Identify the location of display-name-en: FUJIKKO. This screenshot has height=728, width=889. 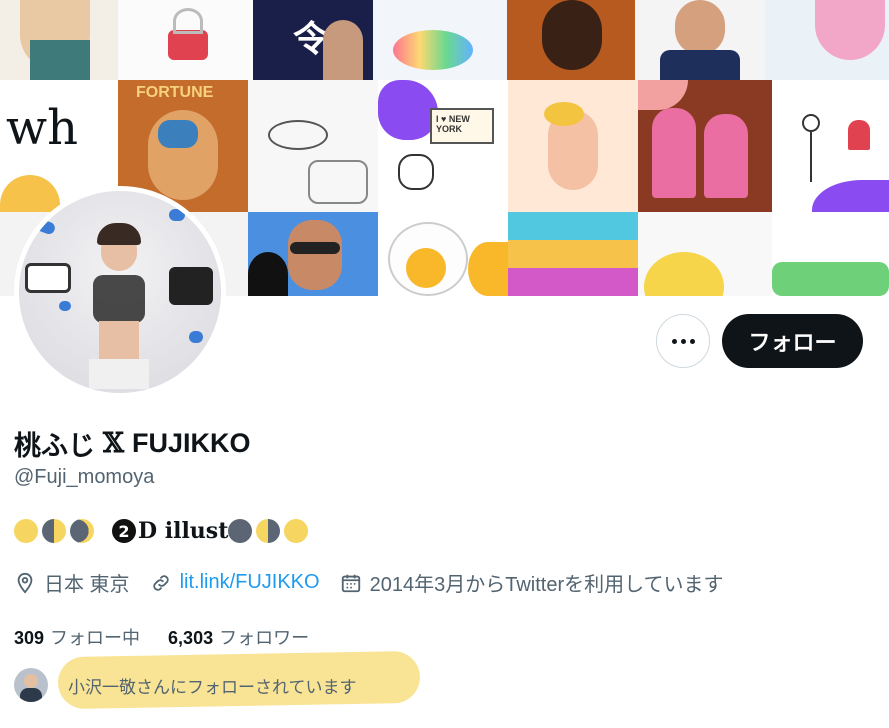
(191, 443).